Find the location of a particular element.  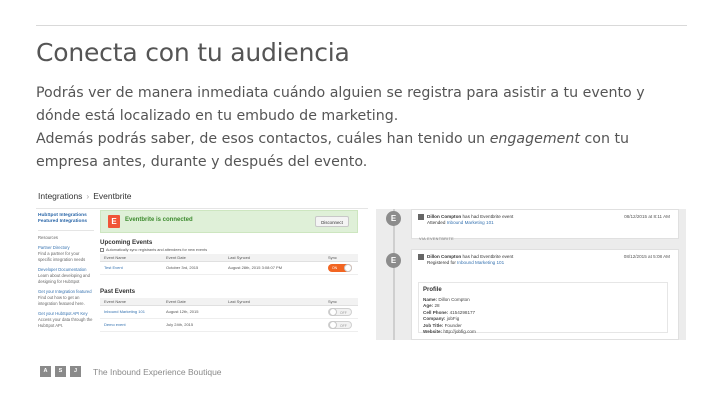

table-row: Demo event July 24th, 2015 OFF is located at coordinates (229, 325).